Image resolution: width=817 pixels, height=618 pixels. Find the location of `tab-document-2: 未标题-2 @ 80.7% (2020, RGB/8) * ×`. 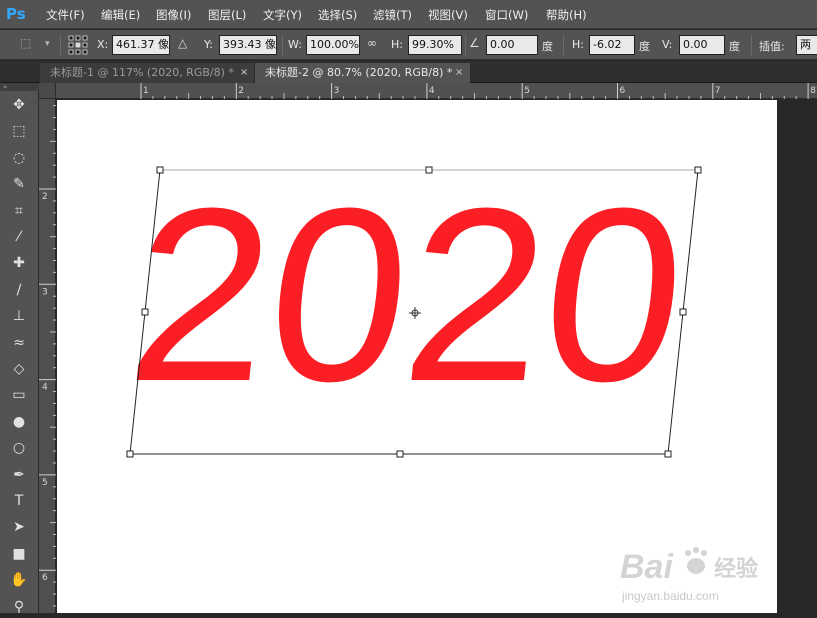

tab-document-2: 未标题-2 @ 80.7% (2020, RGB/8) * × is located at coordinates (362, 73).